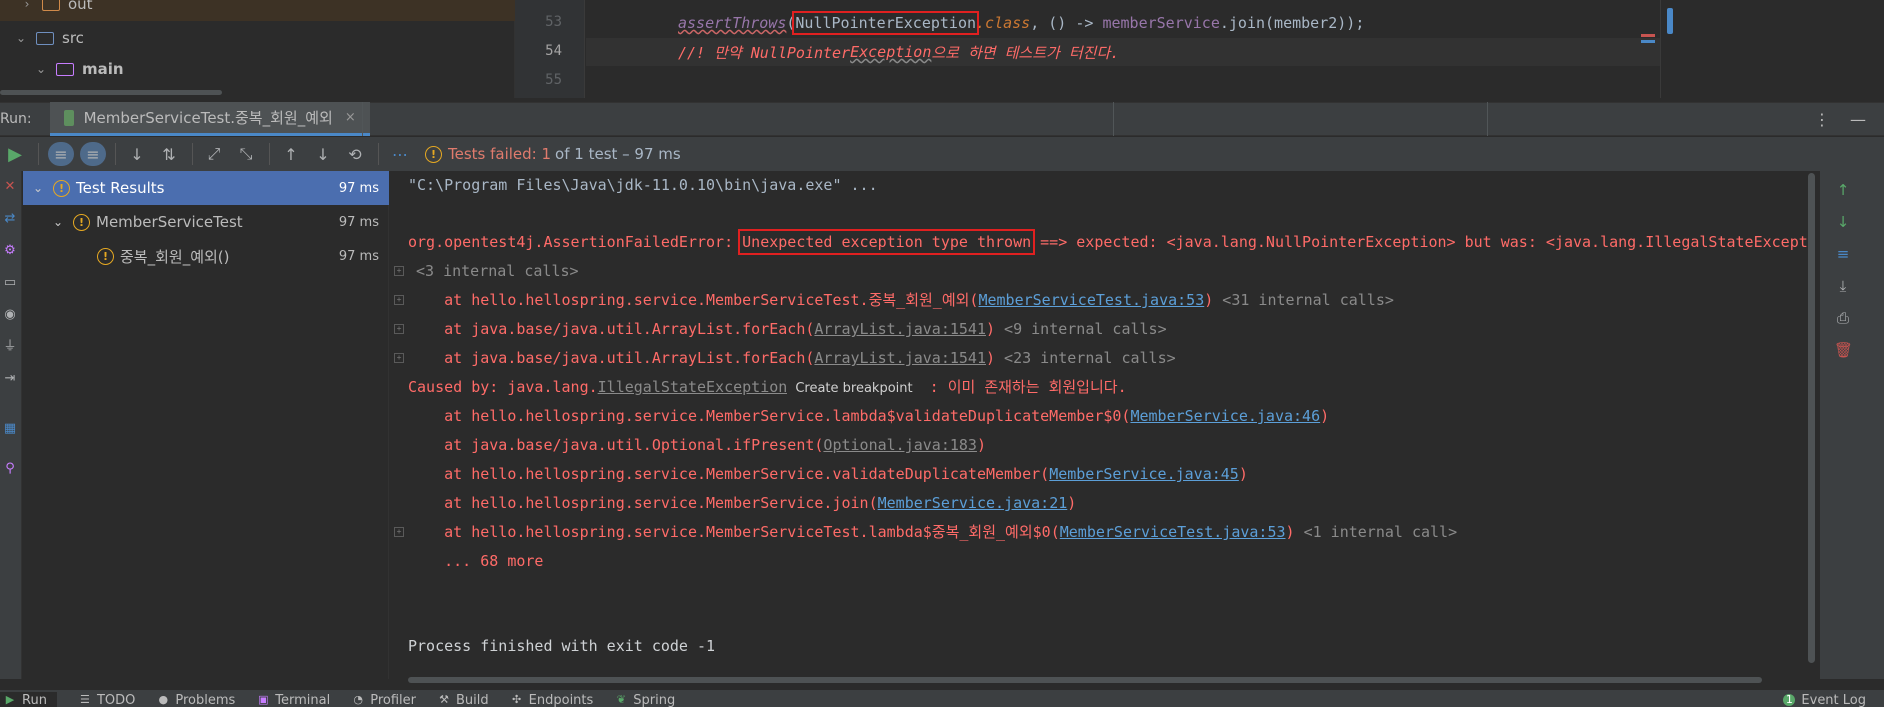  Describe the element at coordinates (350, 117) in the screenshot. I see `close-icon: ×` at that location.